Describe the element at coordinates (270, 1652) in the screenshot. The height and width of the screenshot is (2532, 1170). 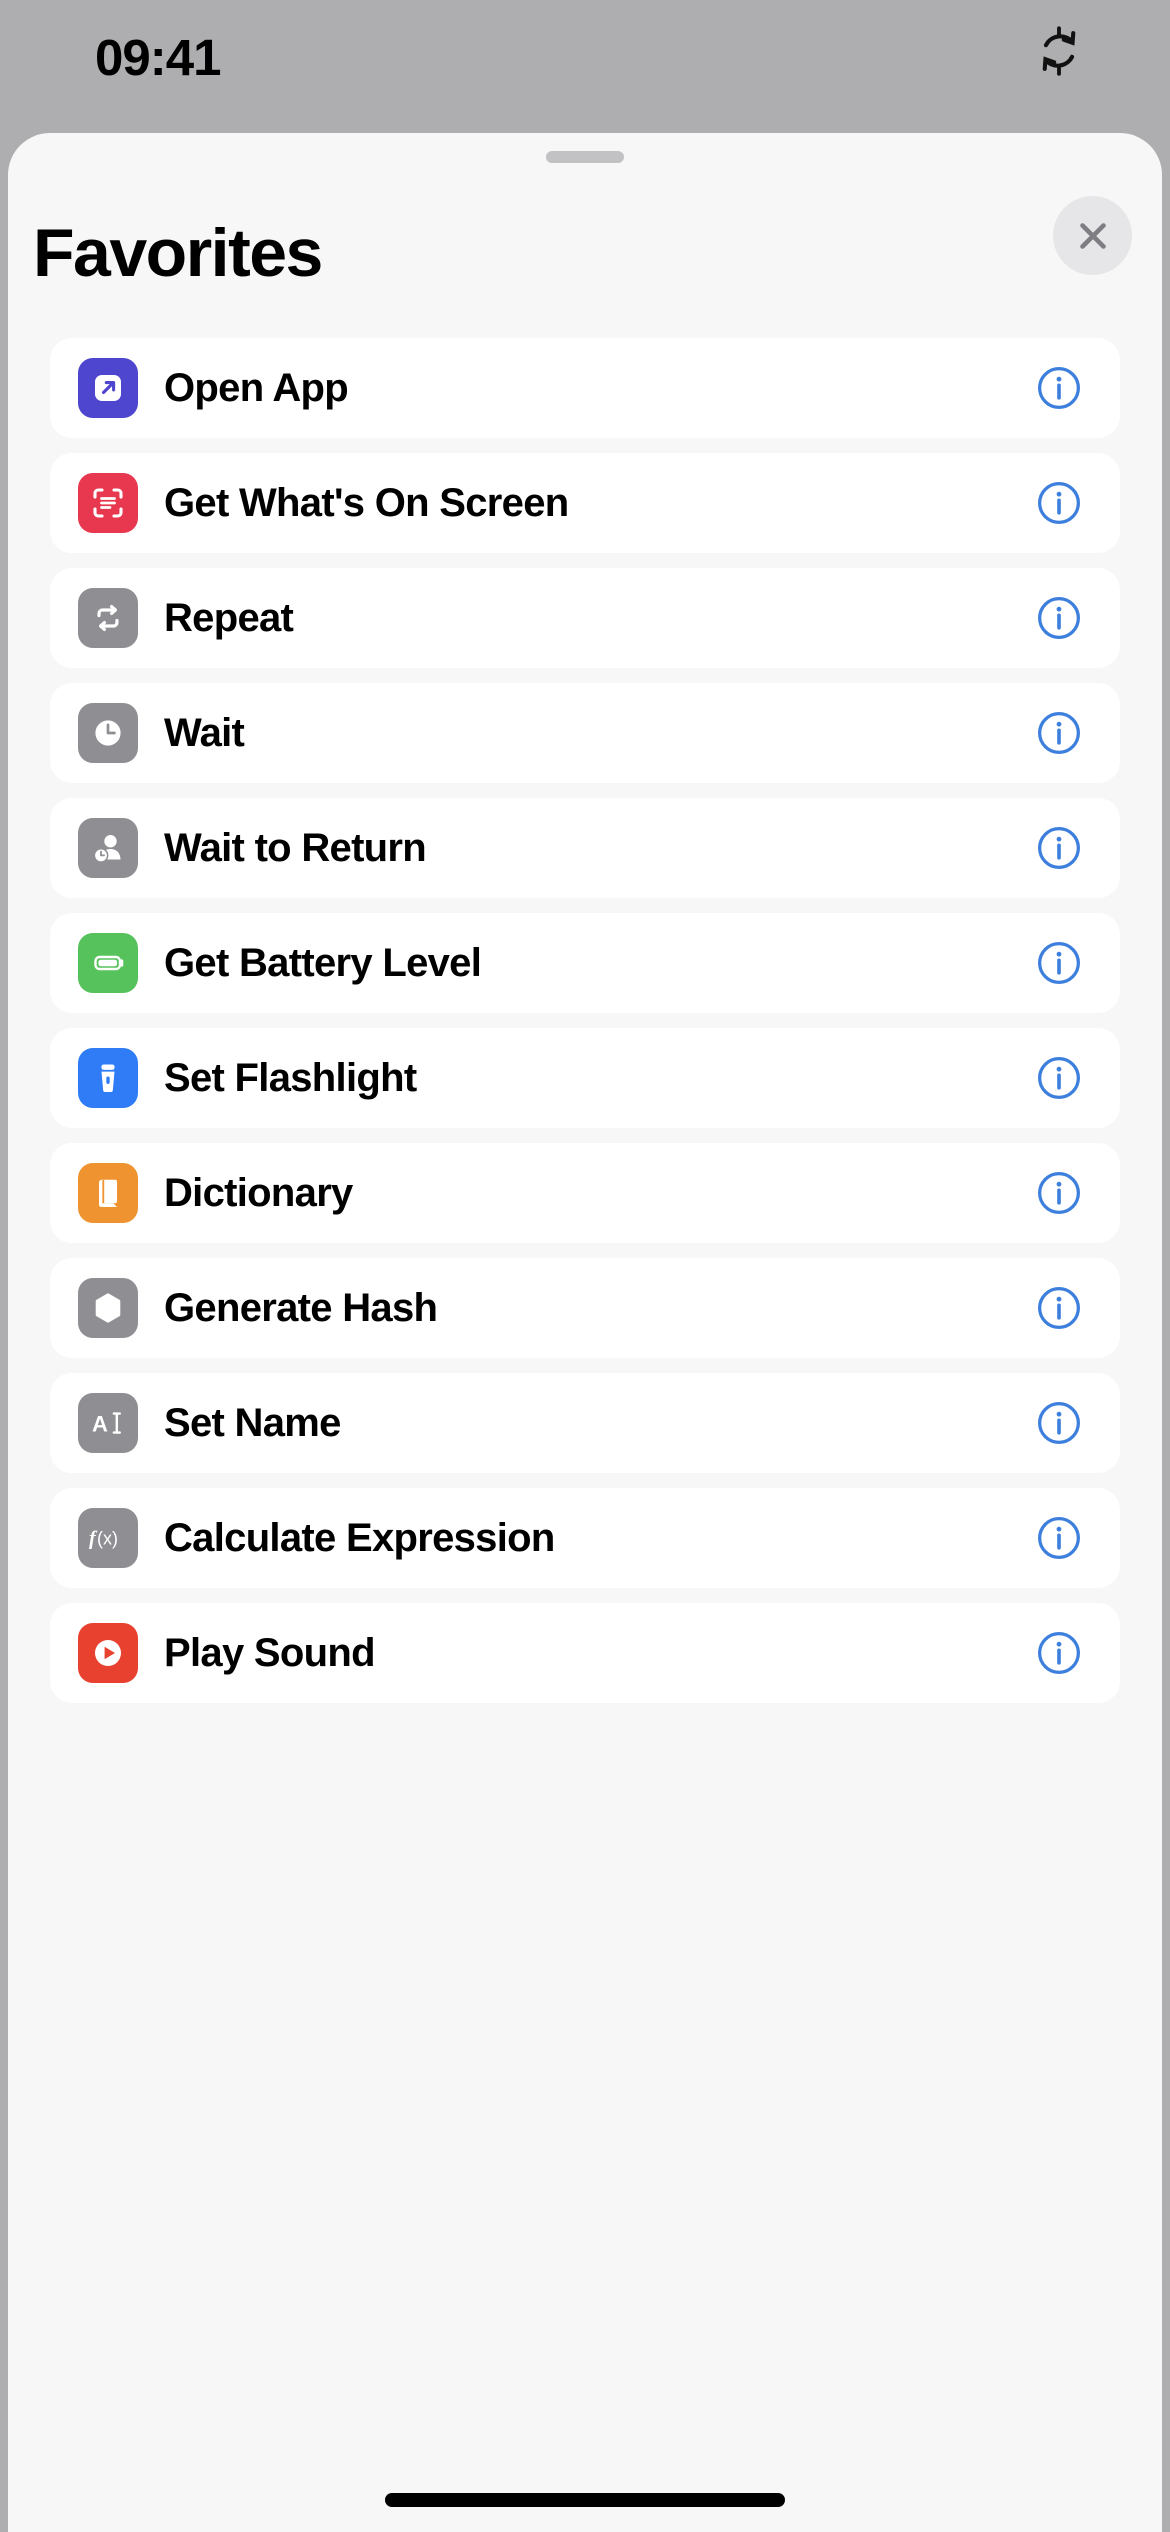
I see `list-item-label: Play Sound` at that location.